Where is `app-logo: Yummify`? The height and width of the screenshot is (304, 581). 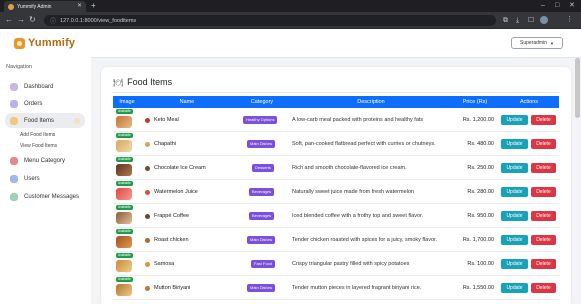
app-logo: Yummify is located at coordinates (44, 43).